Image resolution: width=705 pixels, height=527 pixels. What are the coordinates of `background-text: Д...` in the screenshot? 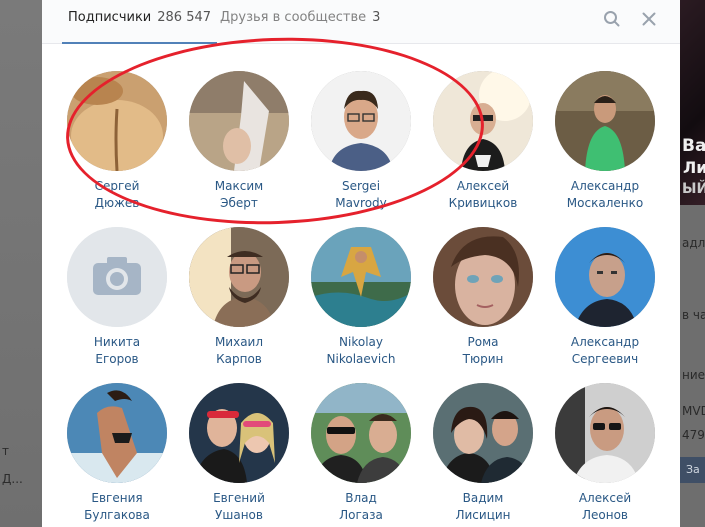 It's located at (12, 479).